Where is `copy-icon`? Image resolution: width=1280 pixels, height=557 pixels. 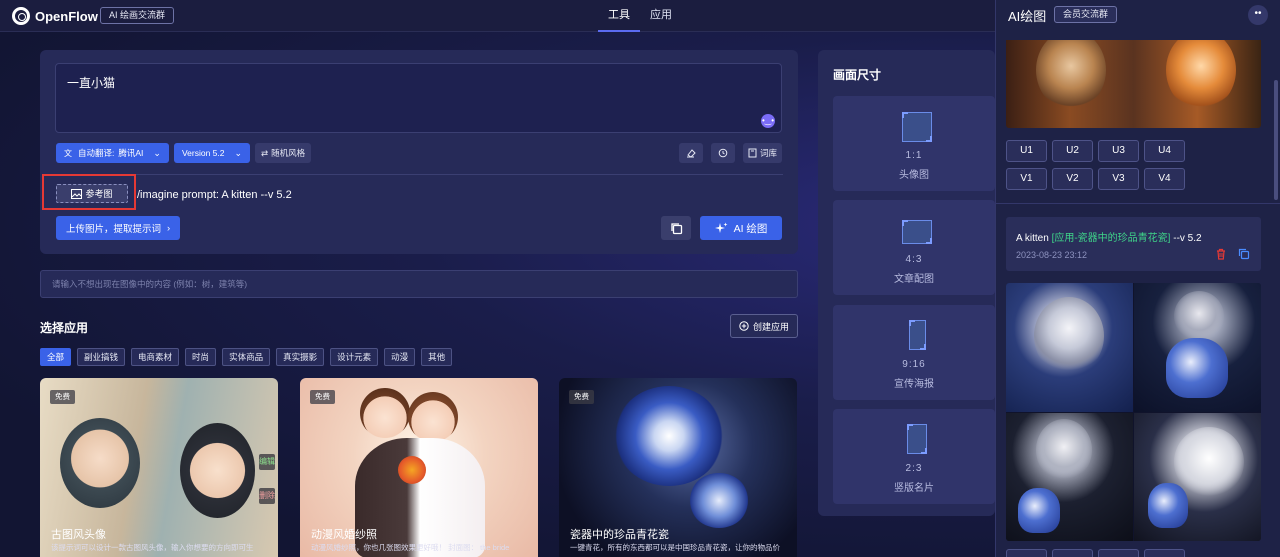 copy-icon is located at coordinates (1244, 254).